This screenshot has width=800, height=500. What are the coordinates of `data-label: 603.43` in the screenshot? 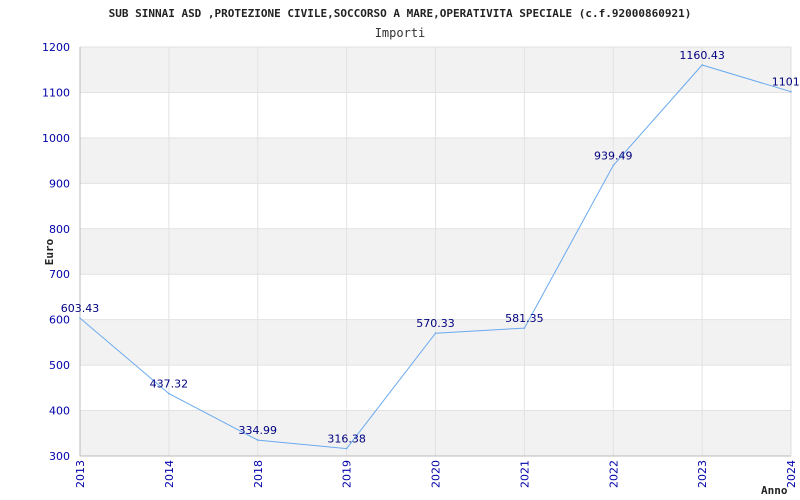 It's located at (80, 308).